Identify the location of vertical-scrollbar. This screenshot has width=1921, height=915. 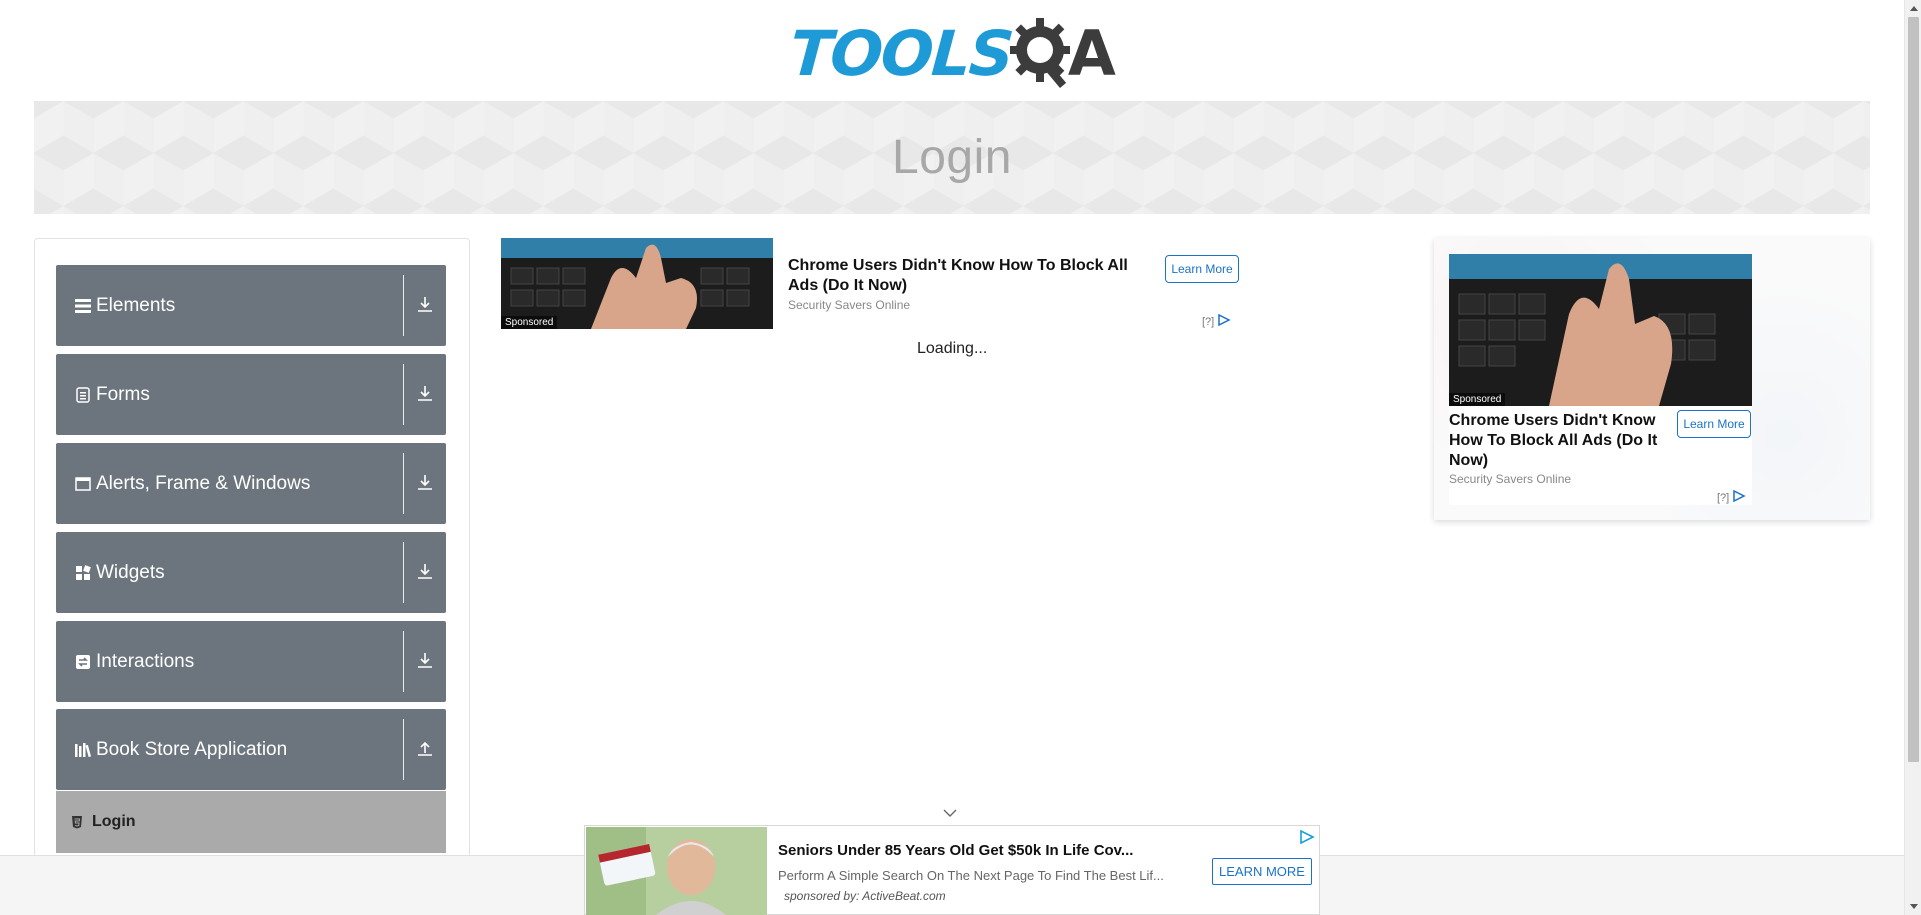
(1912, 457).